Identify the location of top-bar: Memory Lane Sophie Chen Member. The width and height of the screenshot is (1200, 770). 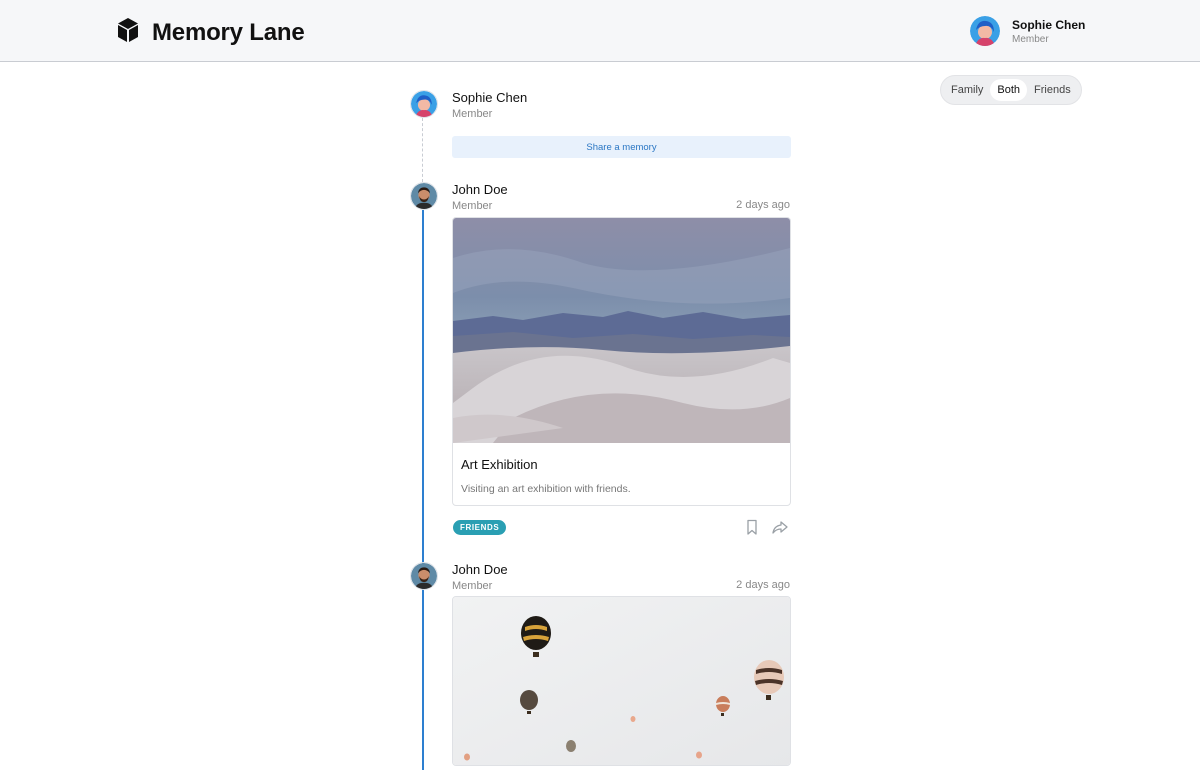
(600, 31).